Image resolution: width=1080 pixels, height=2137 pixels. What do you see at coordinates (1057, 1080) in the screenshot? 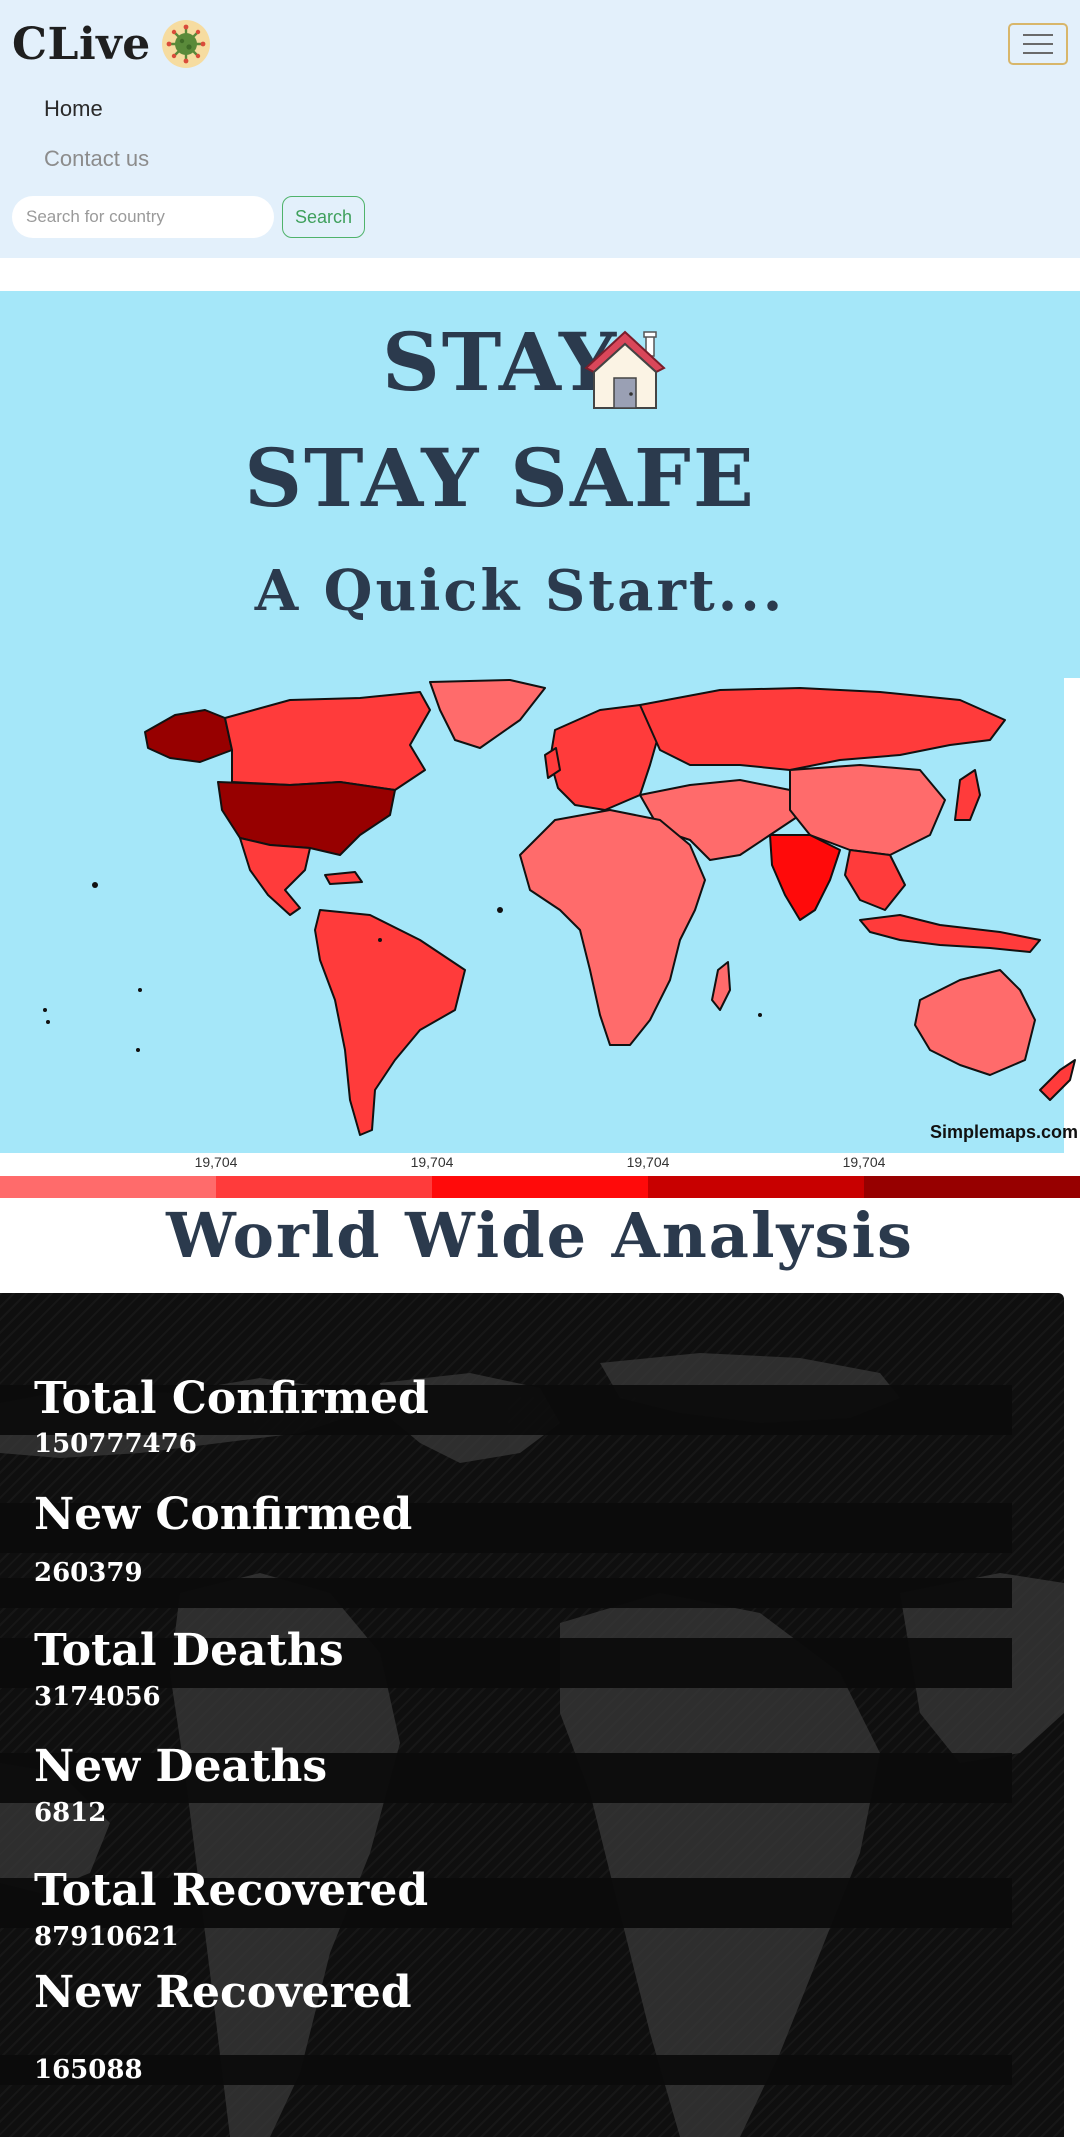
I see `map-region-new-zealand` at bounding box center [1057, 1080].